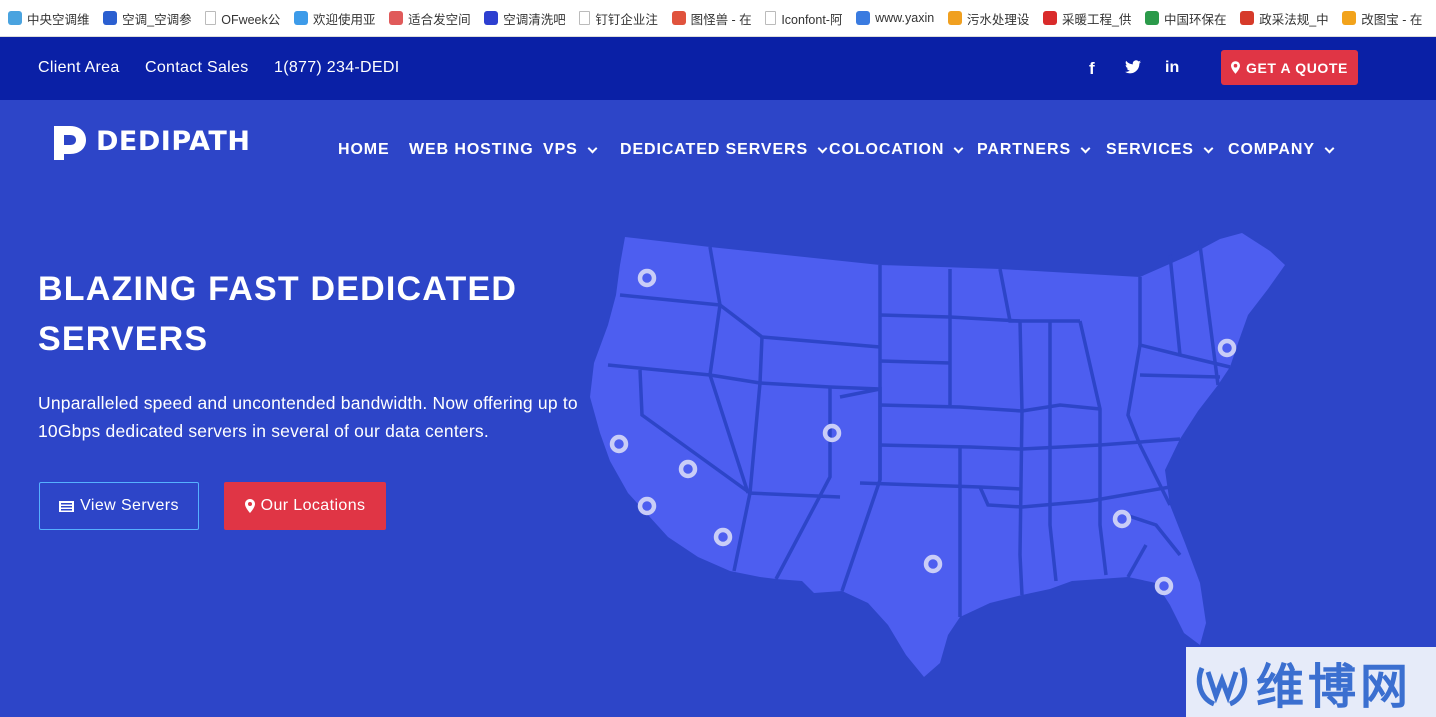  I want to click on get-a-quote-button: GET A QUOTE, so click(1289, 67).